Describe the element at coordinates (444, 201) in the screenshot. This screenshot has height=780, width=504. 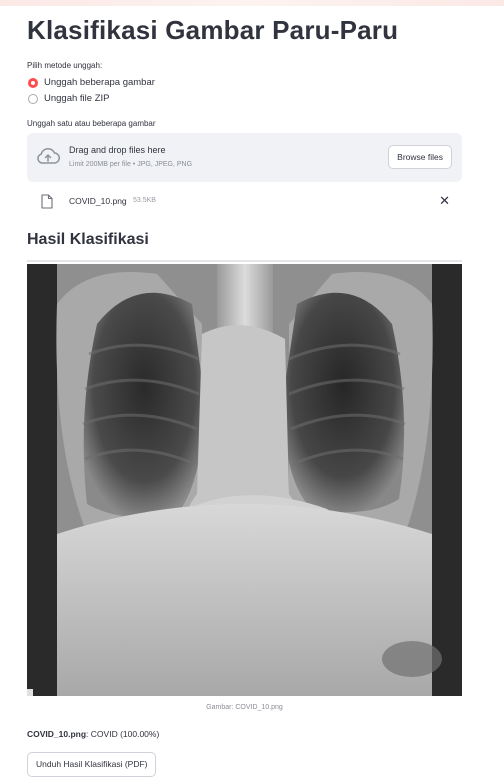
I see `remove-file-icon: ✕` at that location.